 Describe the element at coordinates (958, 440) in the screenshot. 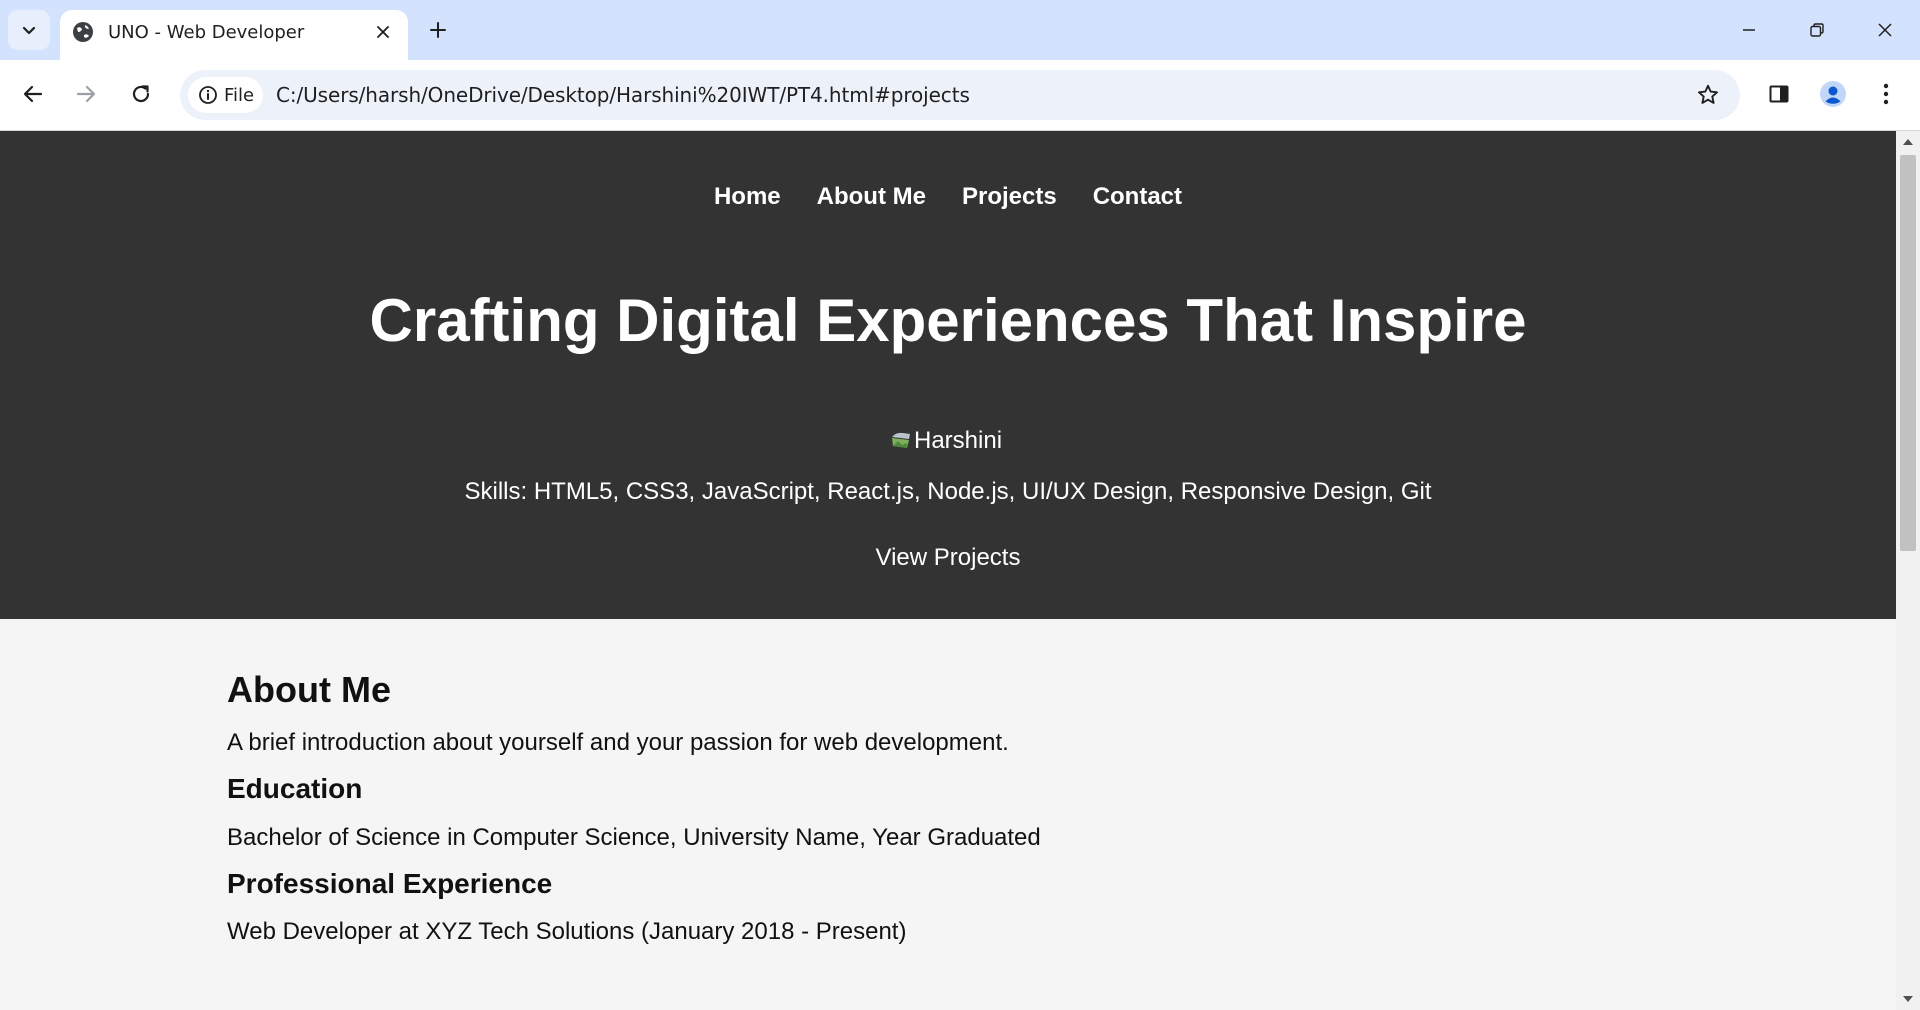

I see `profile-image-alt: Harshini` at that location.